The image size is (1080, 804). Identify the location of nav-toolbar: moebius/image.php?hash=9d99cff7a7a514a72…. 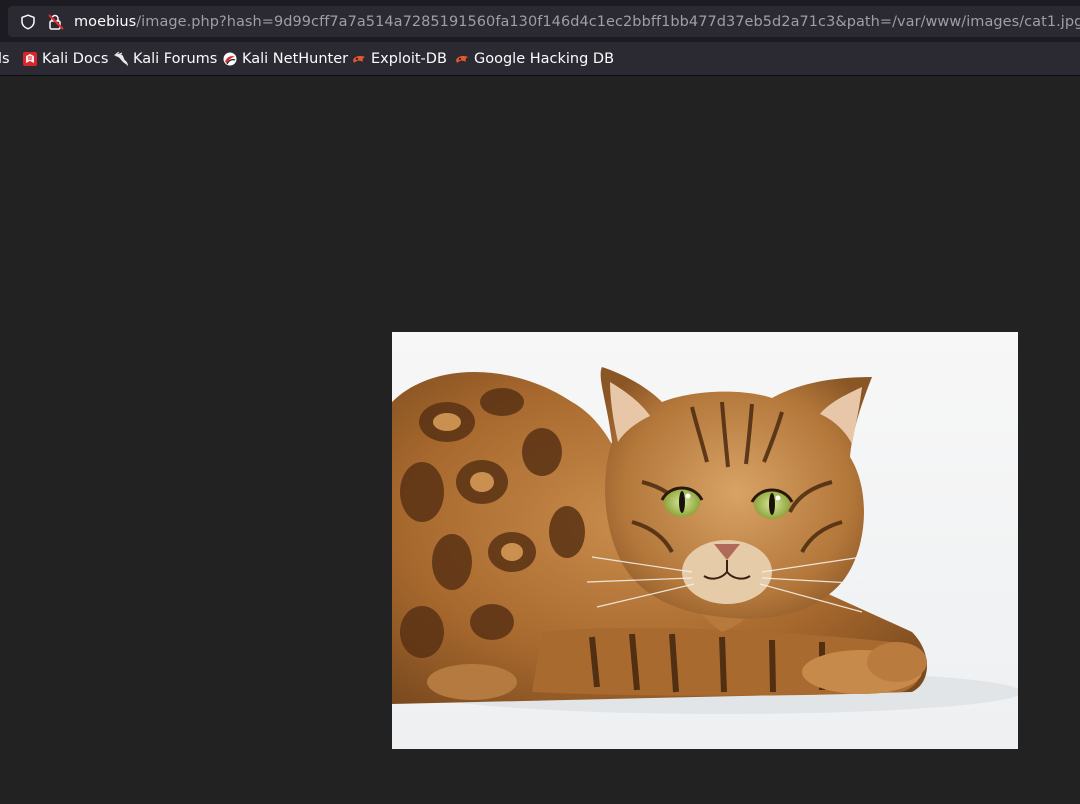
(540, 21).